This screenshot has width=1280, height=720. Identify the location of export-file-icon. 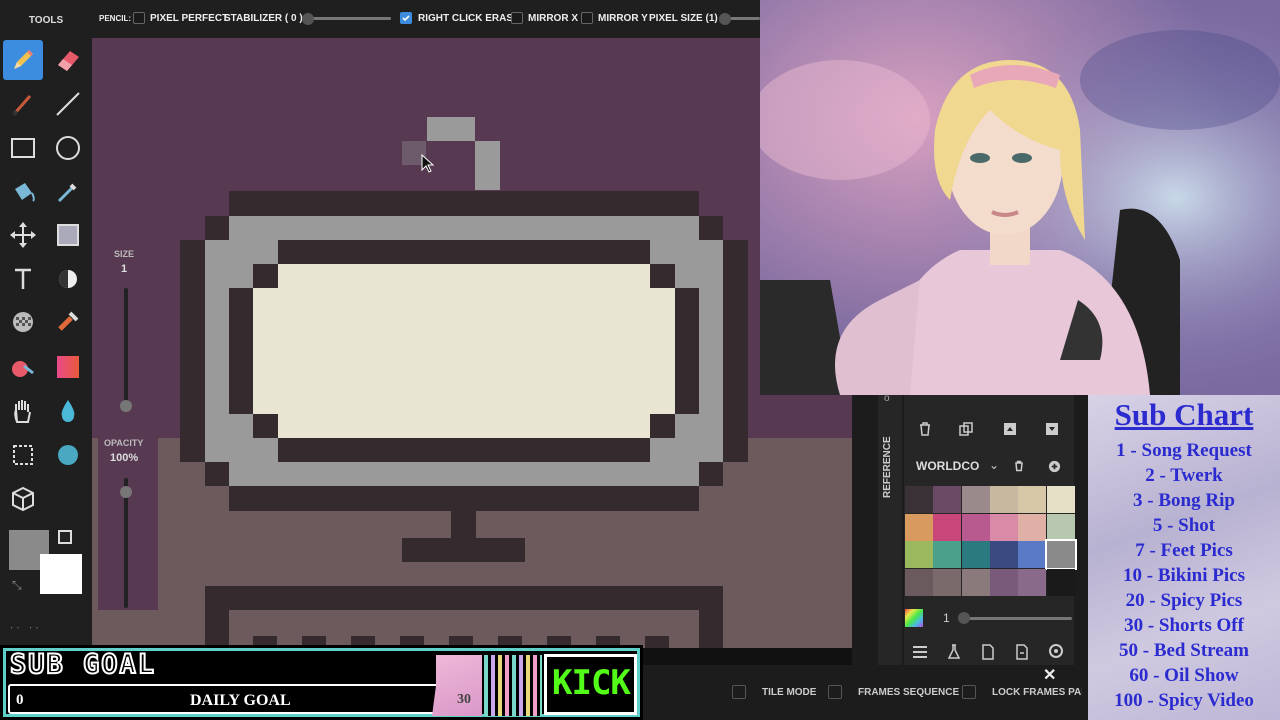
(1022, 652).